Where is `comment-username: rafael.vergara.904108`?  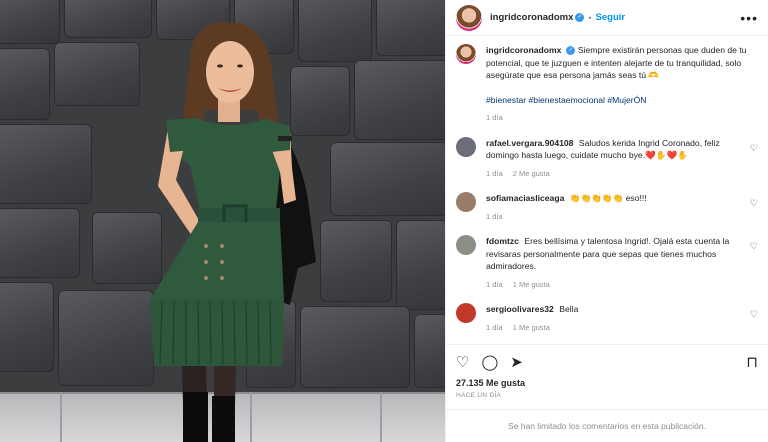
comment-username: rafael.vergara.904108 is located at coordinates (529, 143).